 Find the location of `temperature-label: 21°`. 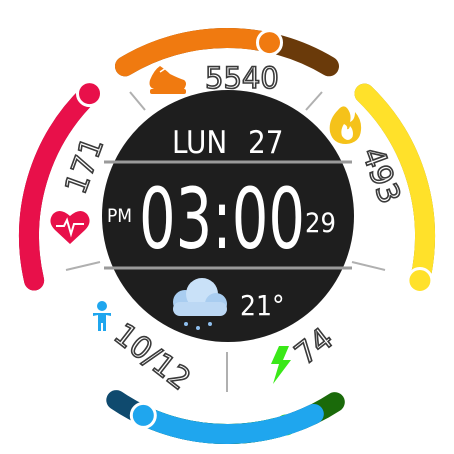

temperature-label: 21° is located at coordinates (262, 305).